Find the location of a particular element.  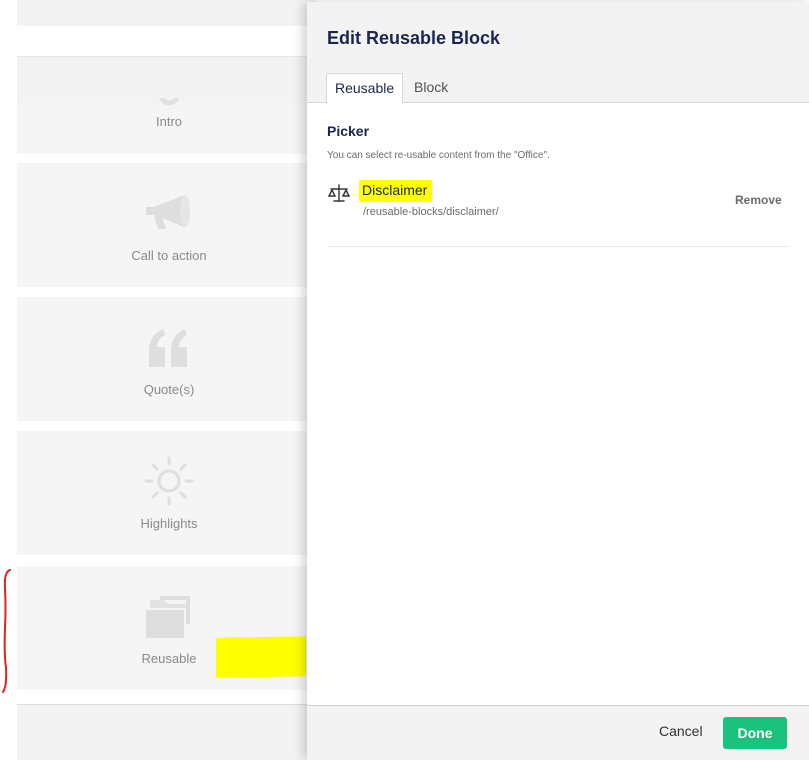

block-tile-call-to-action: Call to action is located at coordinates (167, 225).